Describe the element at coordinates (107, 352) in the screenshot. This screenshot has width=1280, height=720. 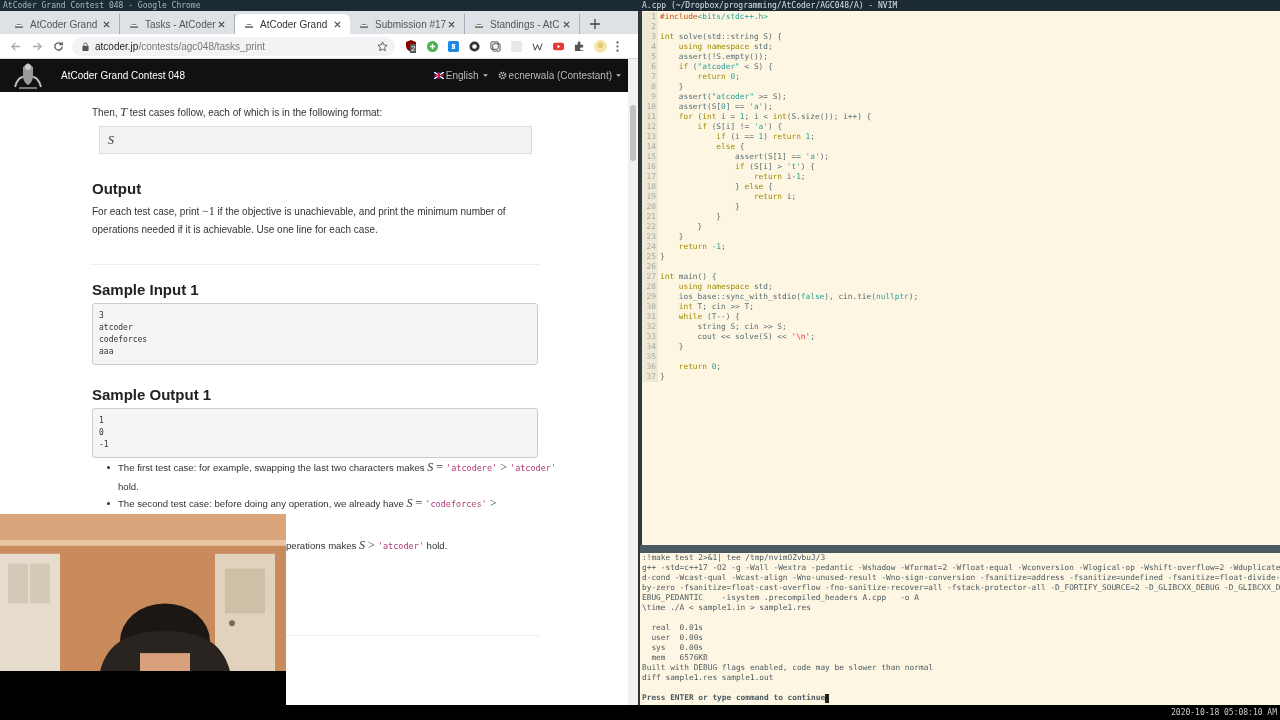
I see `code-line: aaa` at that location.